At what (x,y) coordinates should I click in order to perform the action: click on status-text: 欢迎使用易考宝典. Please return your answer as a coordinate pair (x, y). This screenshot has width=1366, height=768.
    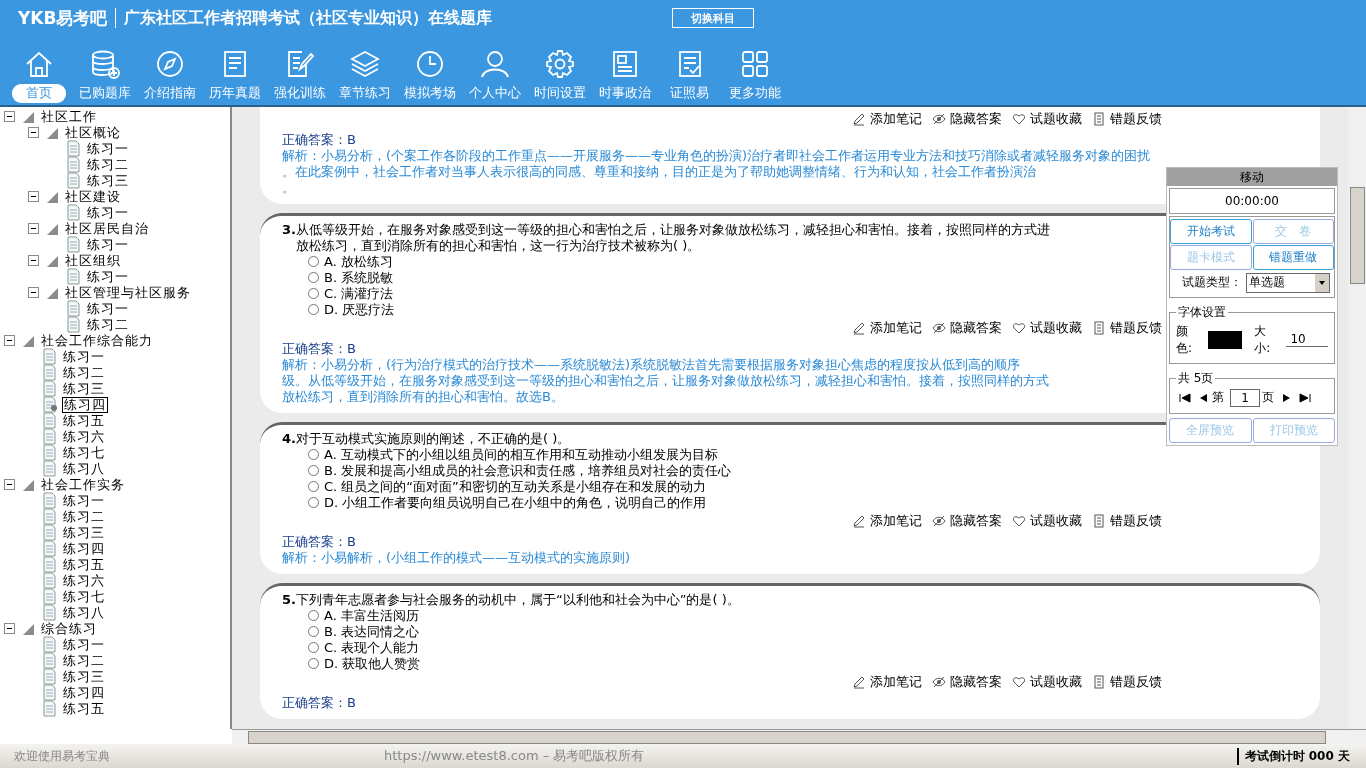
    Looking at the image, I should click on (62, 756).